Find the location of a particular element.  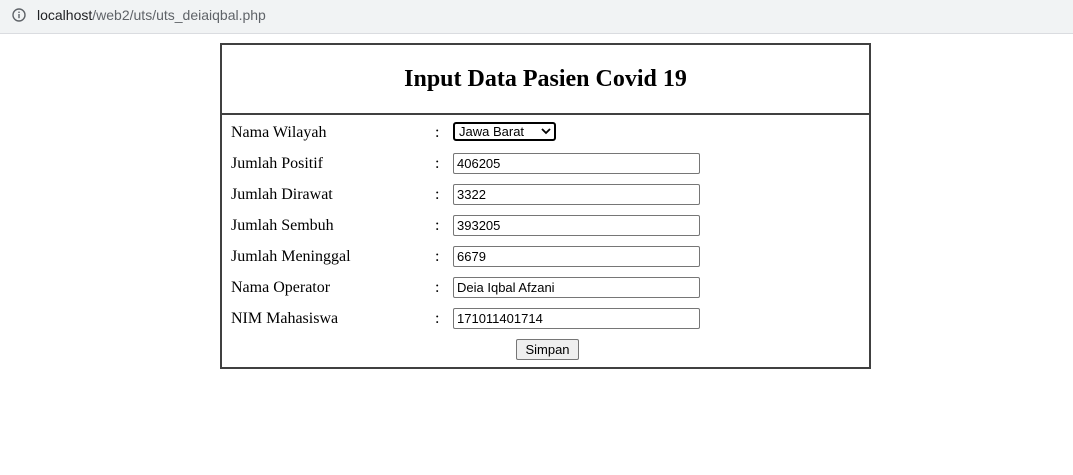

label-jumlah-dirawat: Jumlah Dirawat is located at coordinates (282, 194).